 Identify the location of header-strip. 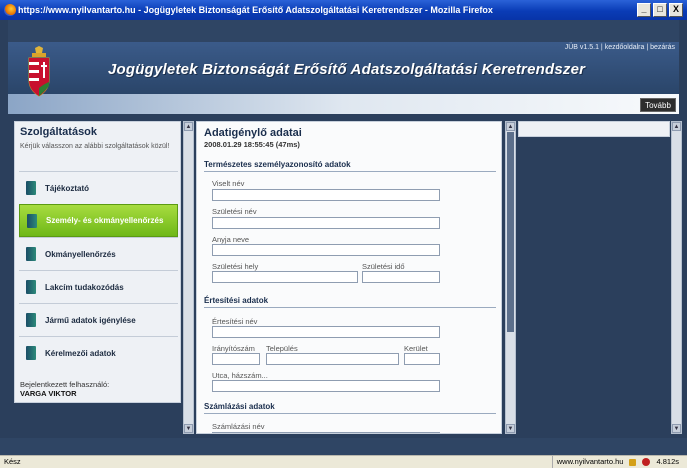
(343, 104).